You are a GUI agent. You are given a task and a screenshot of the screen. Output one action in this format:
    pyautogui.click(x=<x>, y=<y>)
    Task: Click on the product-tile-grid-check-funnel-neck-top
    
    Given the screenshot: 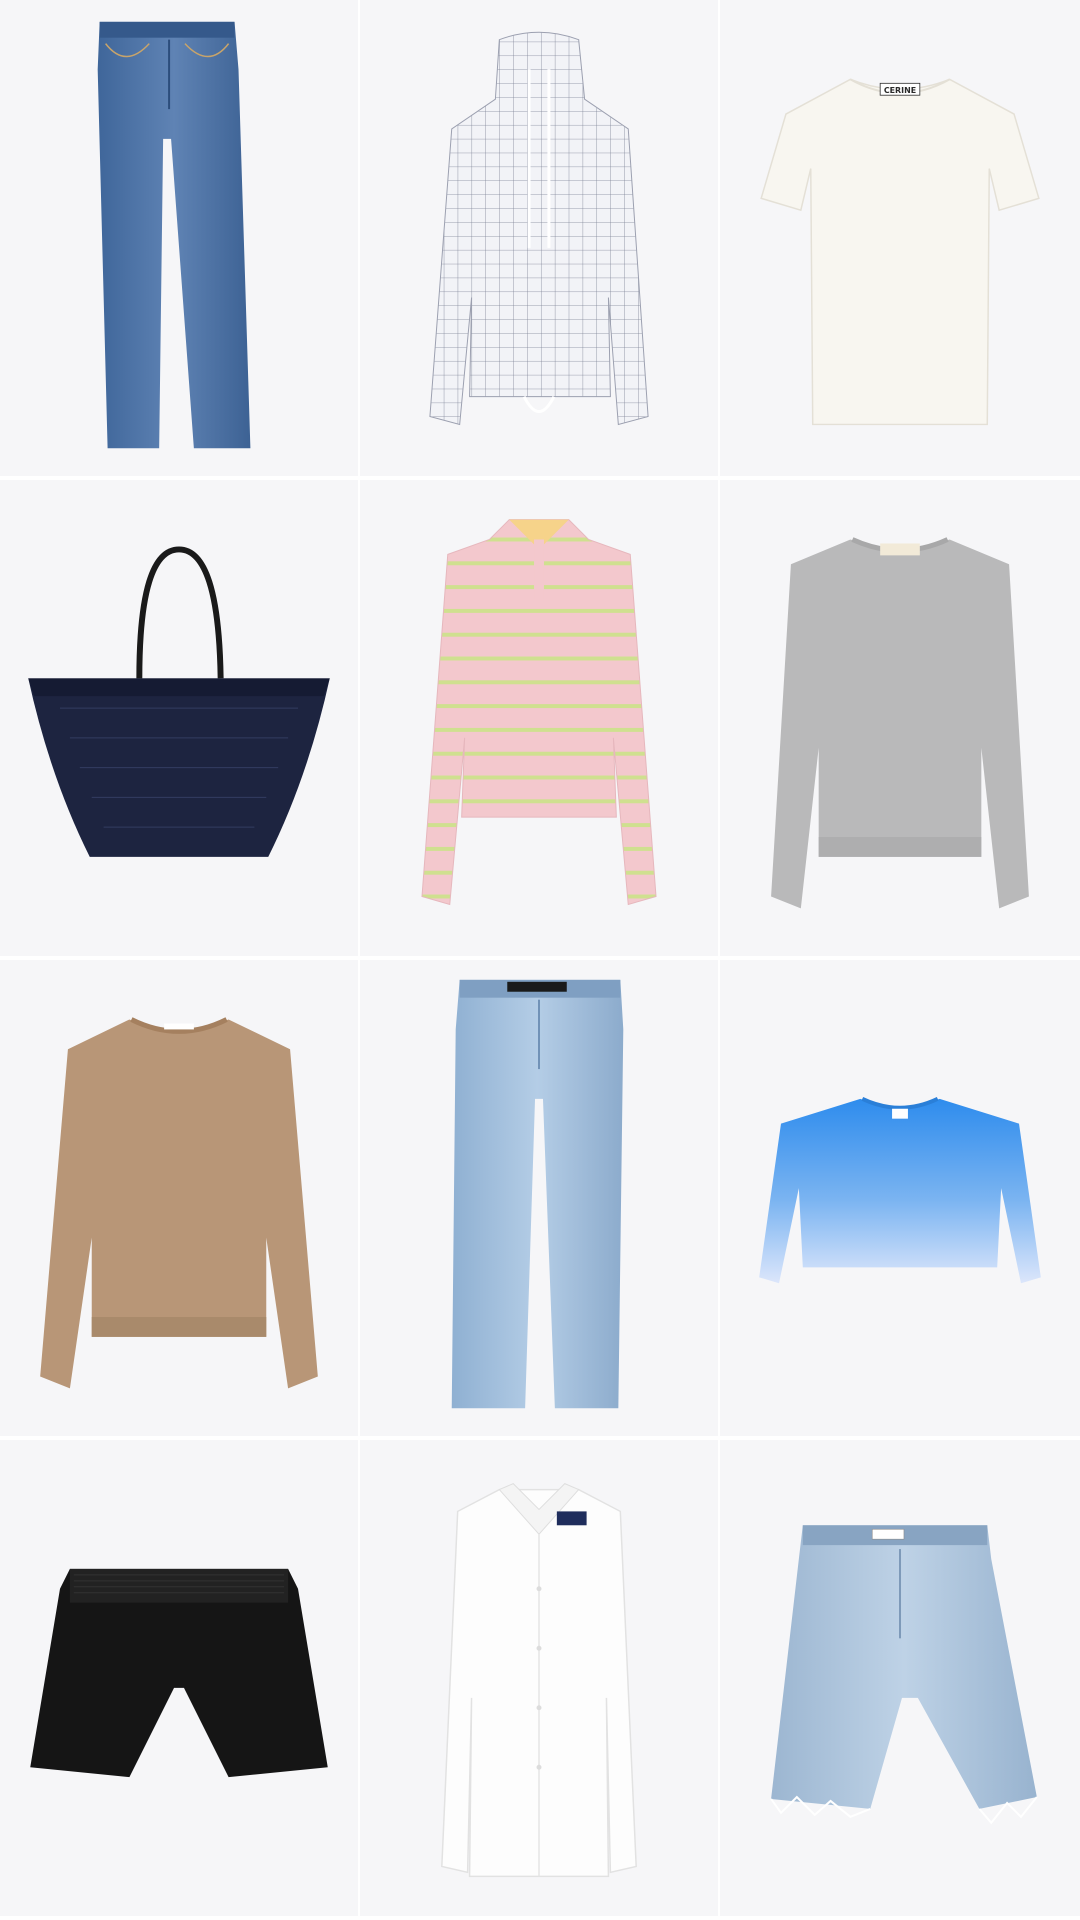 What is the action you would take?
    pyautogui.click(x=540, y=240)
    